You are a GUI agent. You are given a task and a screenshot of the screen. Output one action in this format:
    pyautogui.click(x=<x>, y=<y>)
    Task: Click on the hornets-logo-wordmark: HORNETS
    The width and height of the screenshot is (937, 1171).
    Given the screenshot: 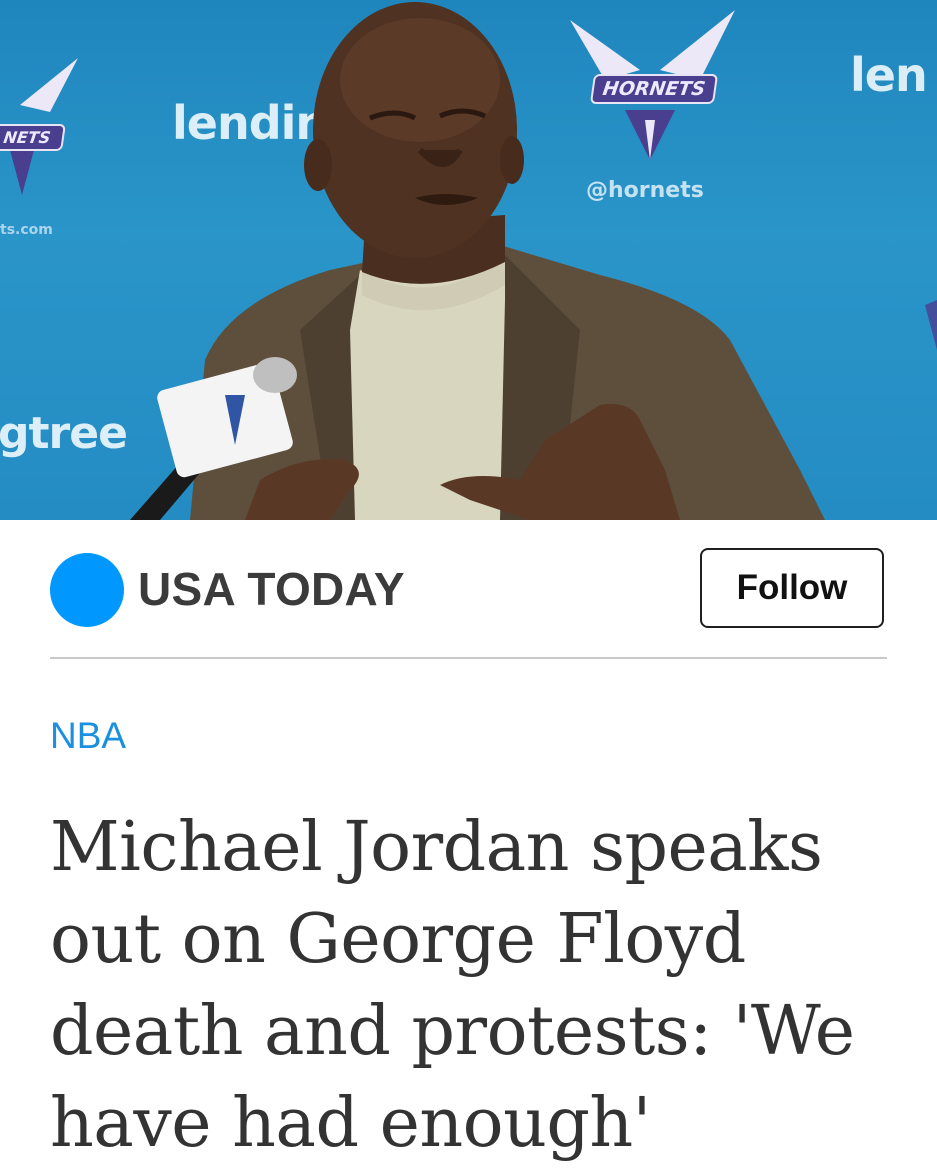 What is the action you would take?
    pyautogui.click(x=654, y=89)
    